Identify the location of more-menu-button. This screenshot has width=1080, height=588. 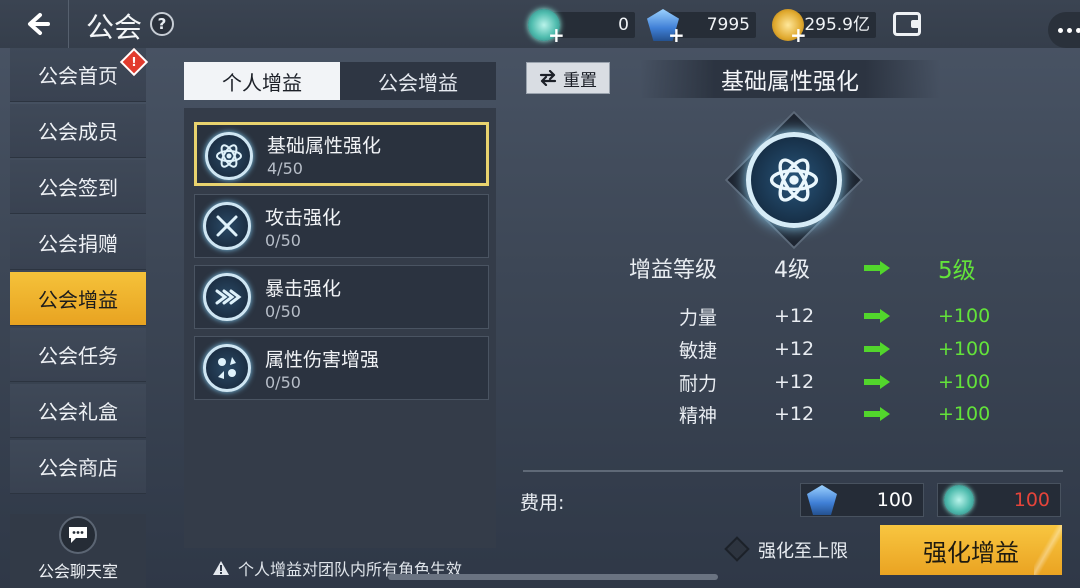
(1064, 30).